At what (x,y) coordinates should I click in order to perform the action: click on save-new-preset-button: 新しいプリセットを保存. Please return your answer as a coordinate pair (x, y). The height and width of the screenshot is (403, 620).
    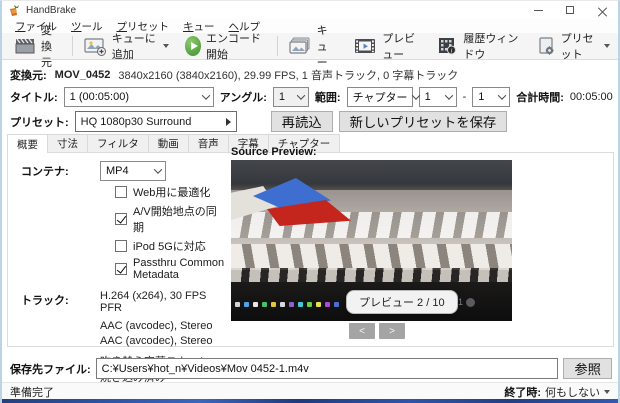
    Looking at the image, I should click on (423, 121).